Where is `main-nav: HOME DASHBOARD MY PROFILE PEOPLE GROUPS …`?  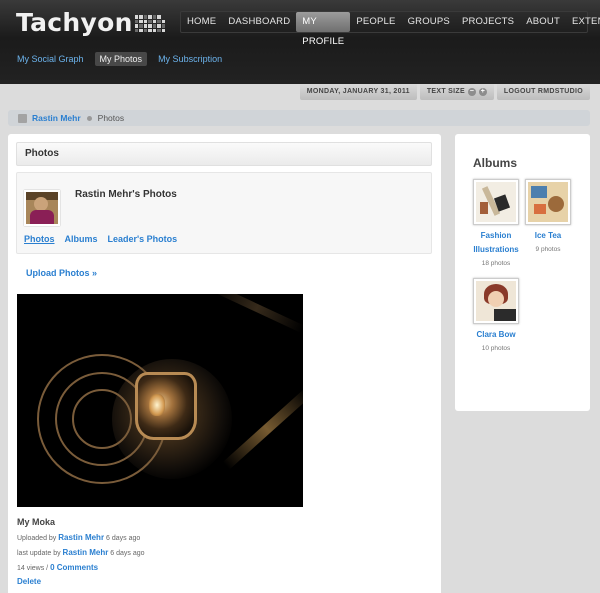 main-nav: HOME DASHBOARD MY PROFILE PEOPLE GROUPS … is located at coordinates (390, 29).